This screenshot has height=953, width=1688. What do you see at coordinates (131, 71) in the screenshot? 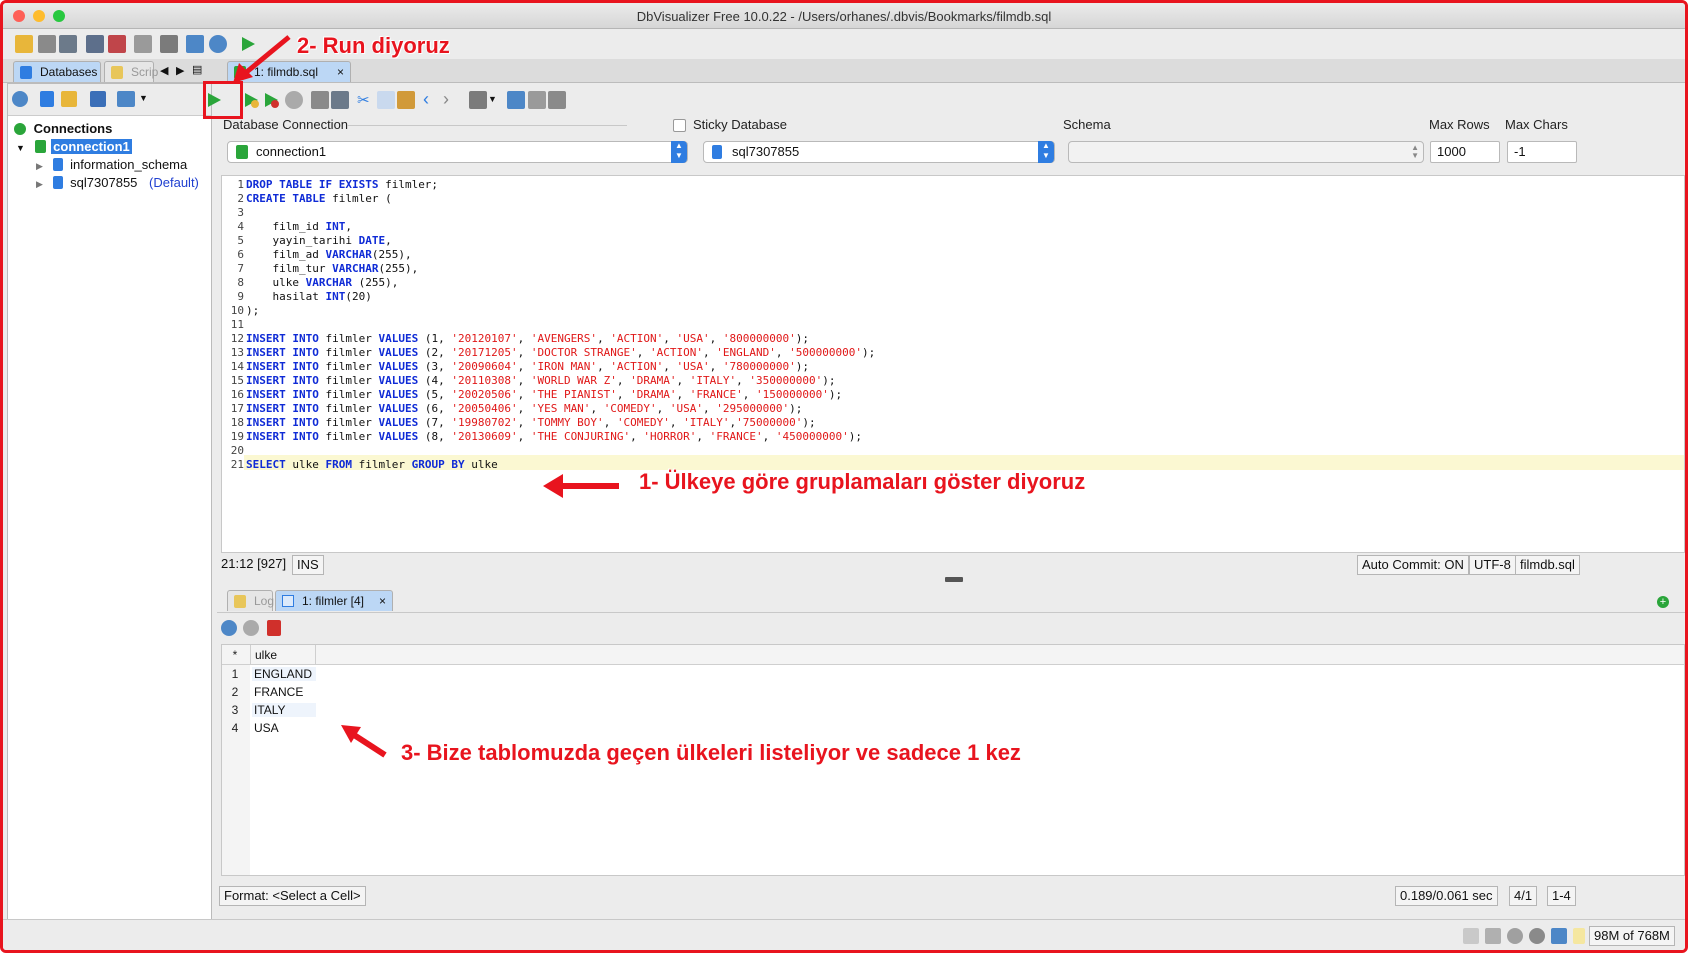
I see `tab-scripts: Scrip` at bounding box center [131, 71].